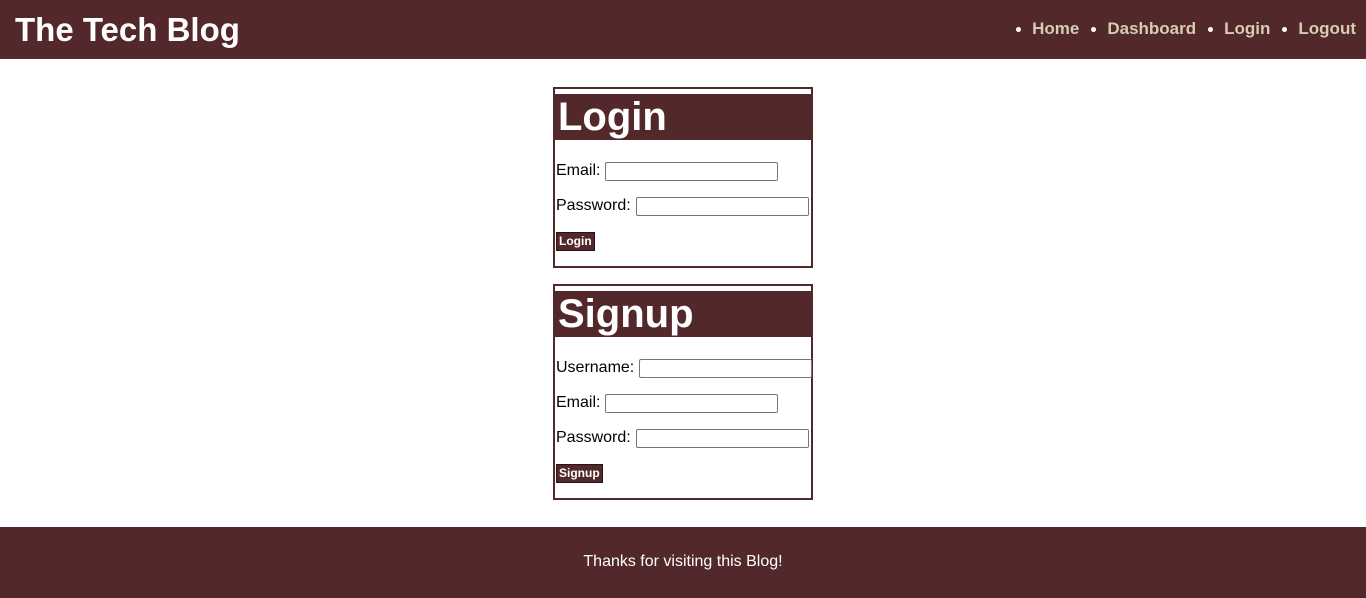  I want to click on signup-button: Signup, so click(579, 473).